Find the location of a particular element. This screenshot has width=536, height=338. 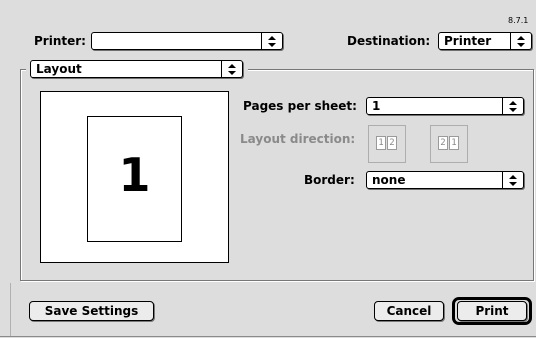

printer-popup is located at coordinates (187, 41).